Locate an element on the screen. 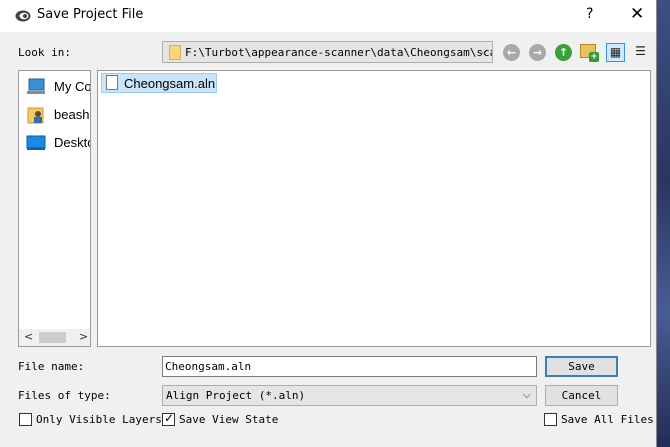 Image resolution: width=670 pixels, height=447 pixels. new-folder-button: + is located at coordinates (589, 53).